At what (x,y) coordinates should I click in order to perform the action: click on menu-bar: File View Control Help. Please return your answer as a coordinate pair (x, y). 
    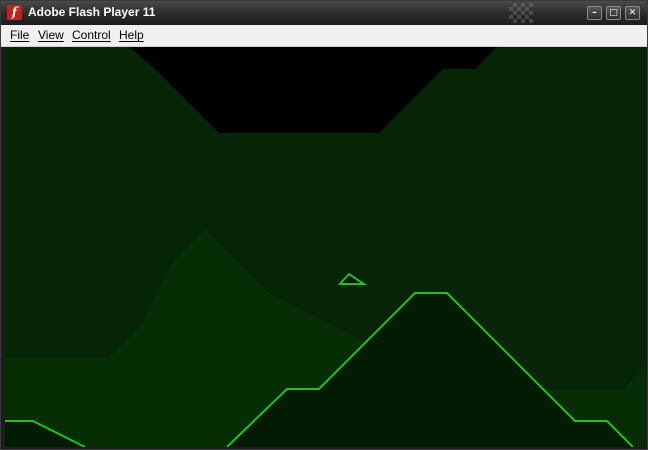
    Looking at the image, I should click on (324, 36).